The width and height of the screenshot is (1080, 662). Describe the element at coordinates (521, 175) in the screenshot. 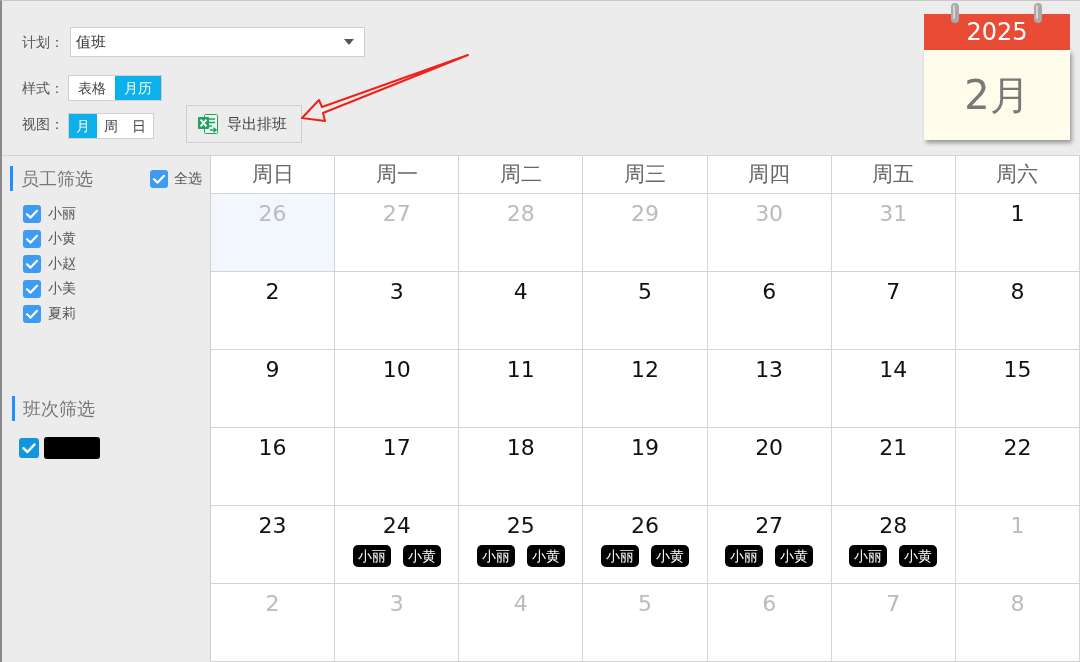

I see `weekday-header: 周二` at that location.